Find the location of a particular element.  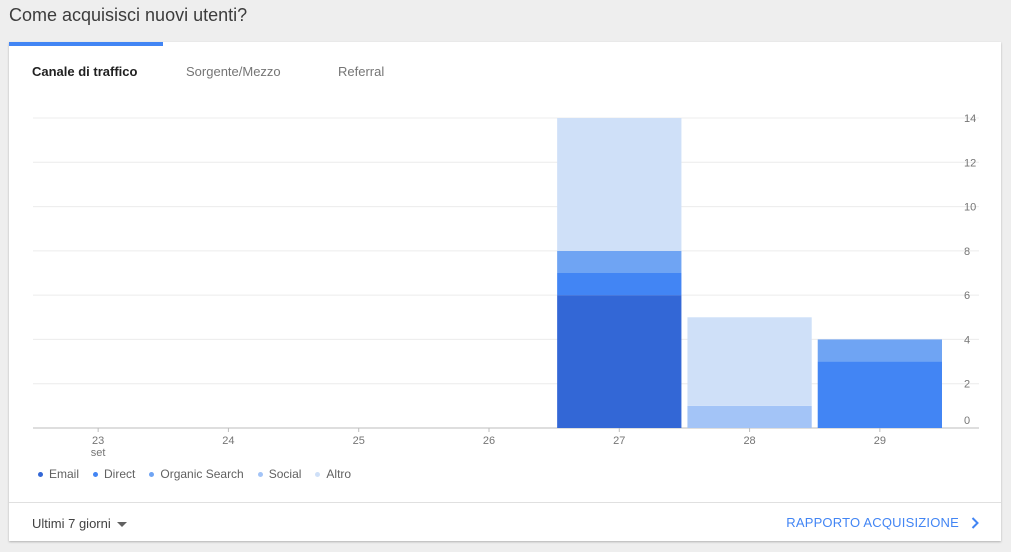

bar-27-email is located at coordinates (619, 361).